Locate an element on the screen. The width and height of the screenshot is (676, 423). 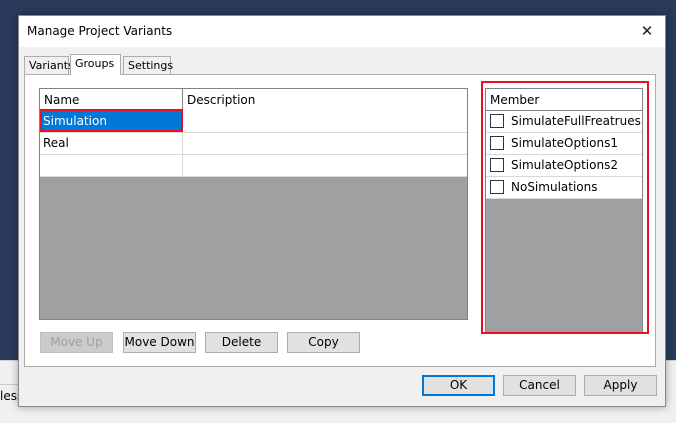
table-row: Simulation is located at coordinates (253, 122).